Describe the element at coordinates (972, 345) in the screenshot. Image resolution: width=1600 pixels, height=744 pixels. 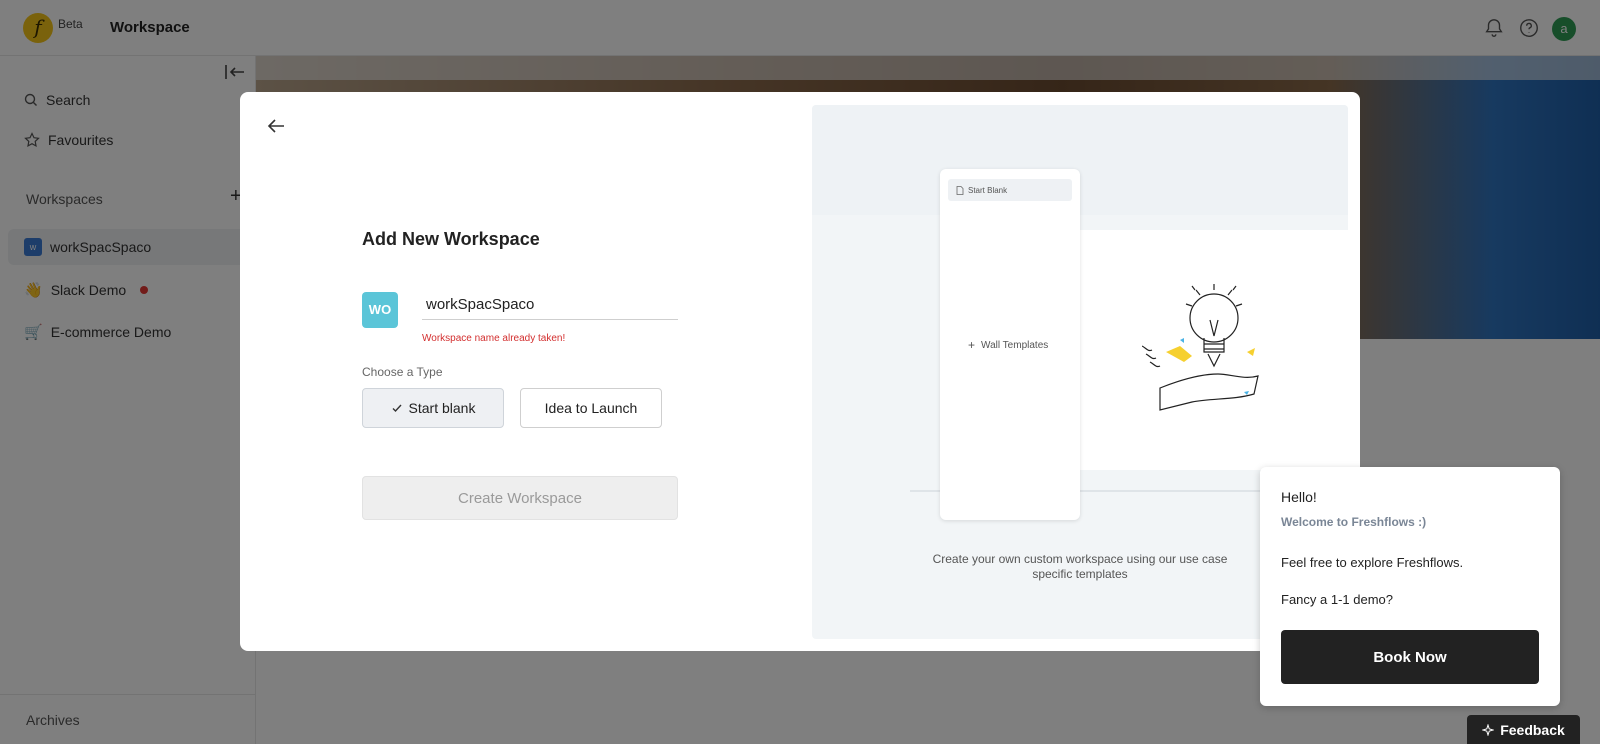
I see `plus-icon: +` at that location.